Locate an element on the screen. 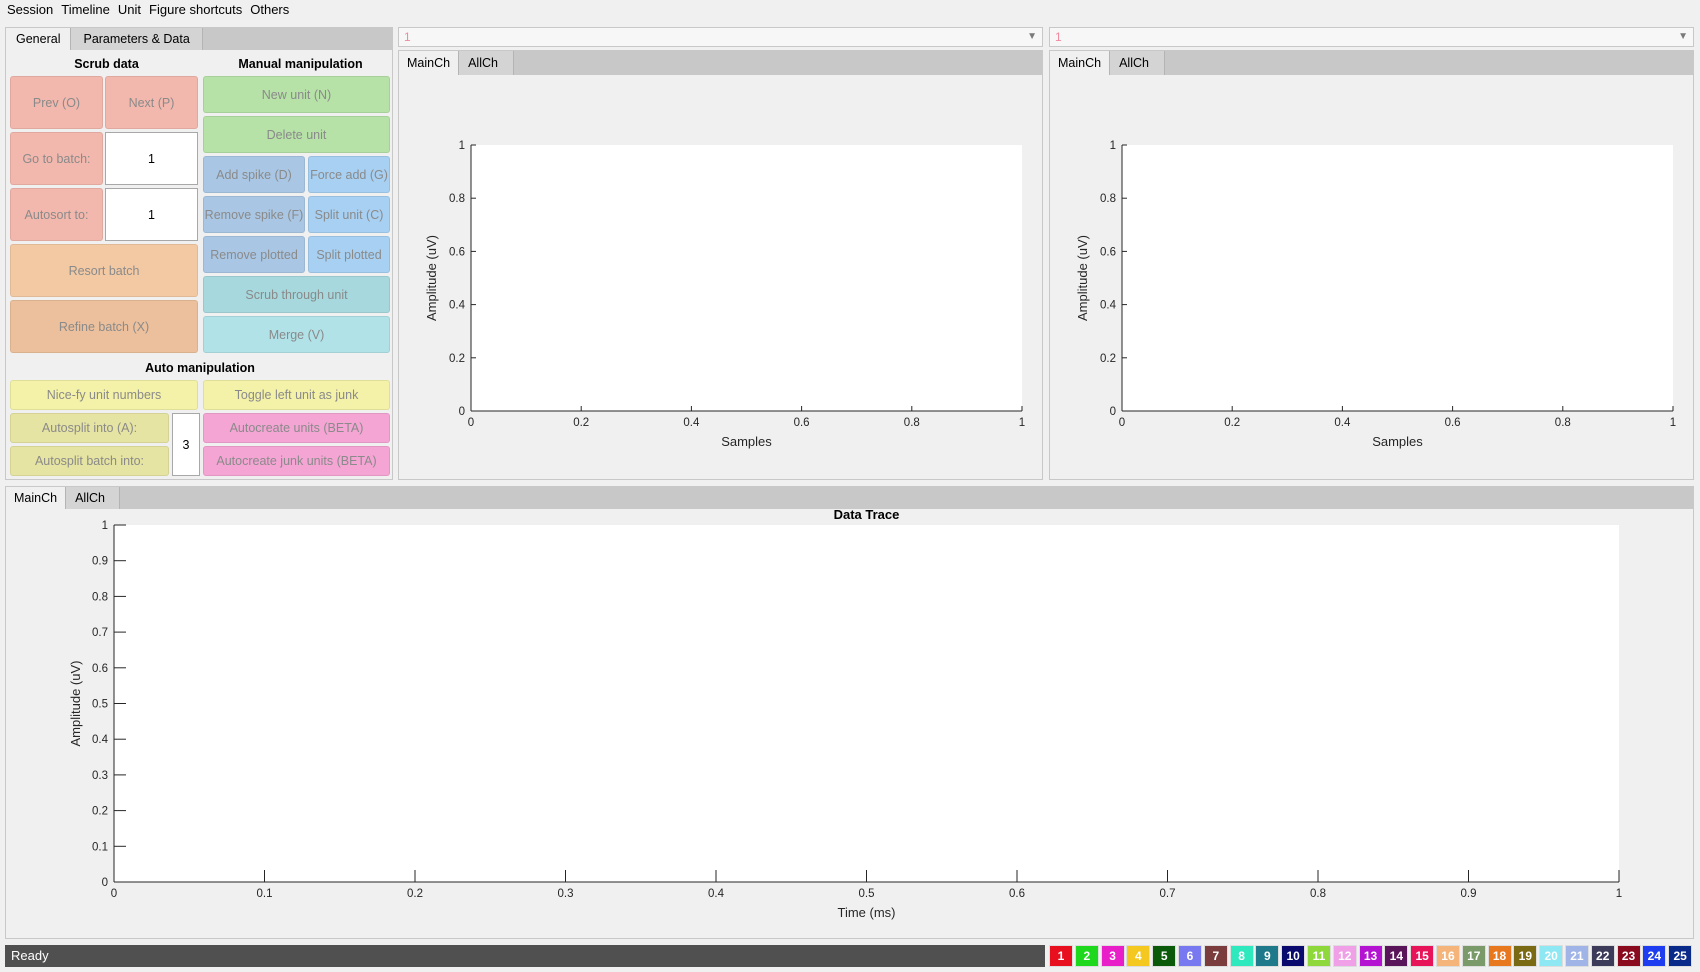 This screenshot has width=1700, height=972. y-tick-label: 0.9 is located at coordinates (100, 562).